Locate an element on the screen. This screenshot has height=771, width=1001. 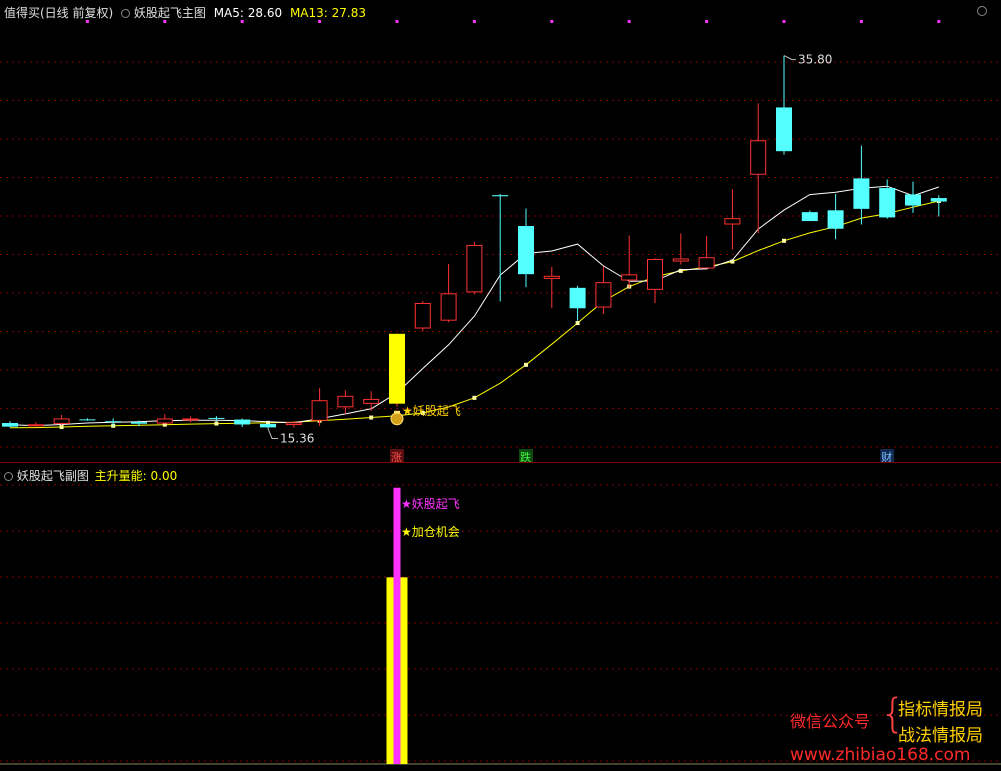
indicator-toggle-icon is located at coordinates (126, 13).